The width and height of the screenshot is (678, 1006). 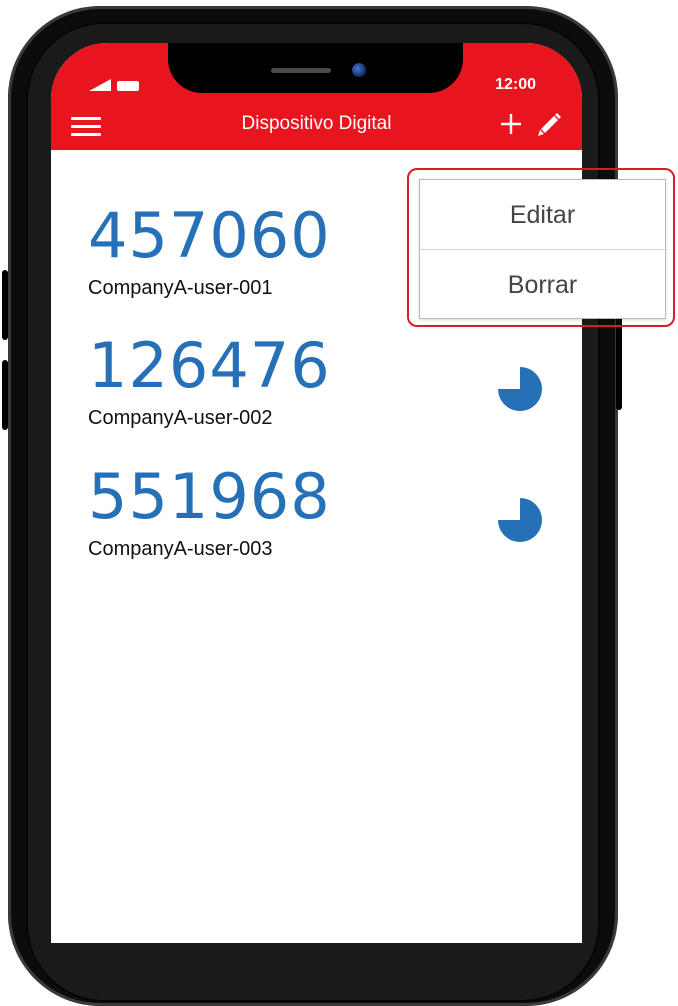 I want to click on app-header: 12:00 Dispositivo Digital, so click(x=316, y=96).